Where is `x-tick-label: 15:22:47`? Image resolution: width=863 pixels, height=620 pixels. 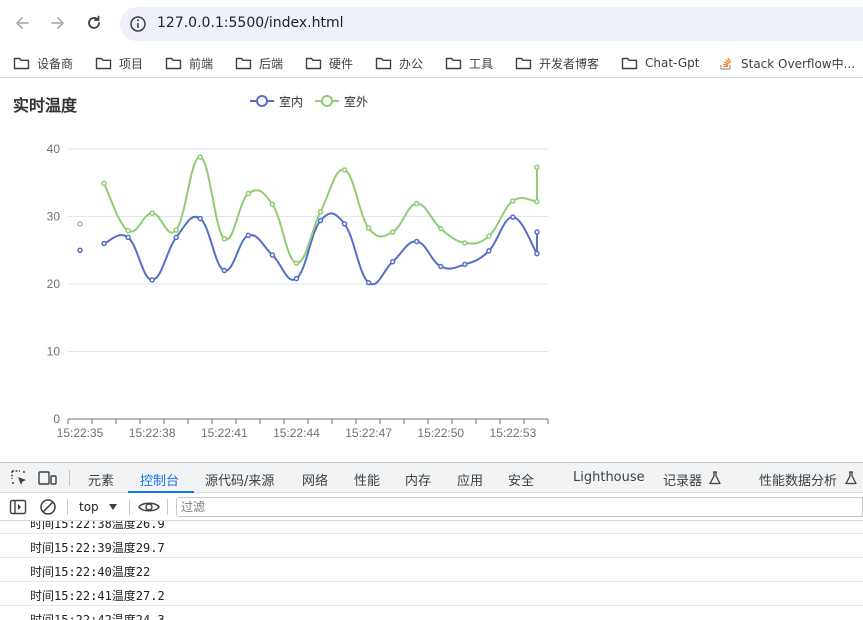
x-tick-label: 15:22:47 is located at coordinates (368, 433).